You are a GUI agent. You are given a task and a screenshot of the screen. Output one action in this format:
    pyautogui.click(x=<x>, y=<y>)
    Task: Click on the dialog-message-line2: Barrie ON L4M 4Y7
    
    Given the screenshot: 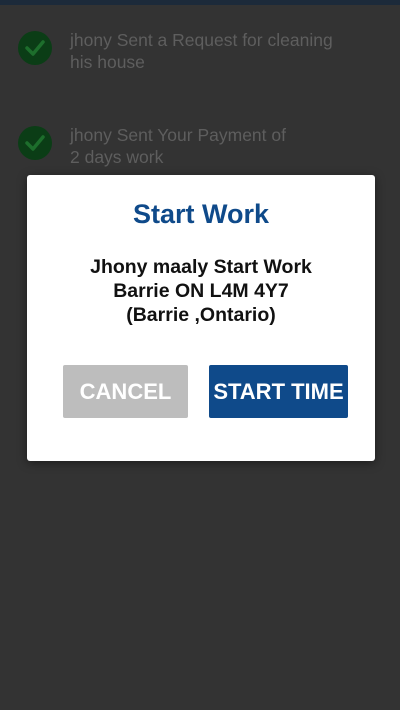 What is the action you would take?
    pyautogui.click(x=201, y=291)
    